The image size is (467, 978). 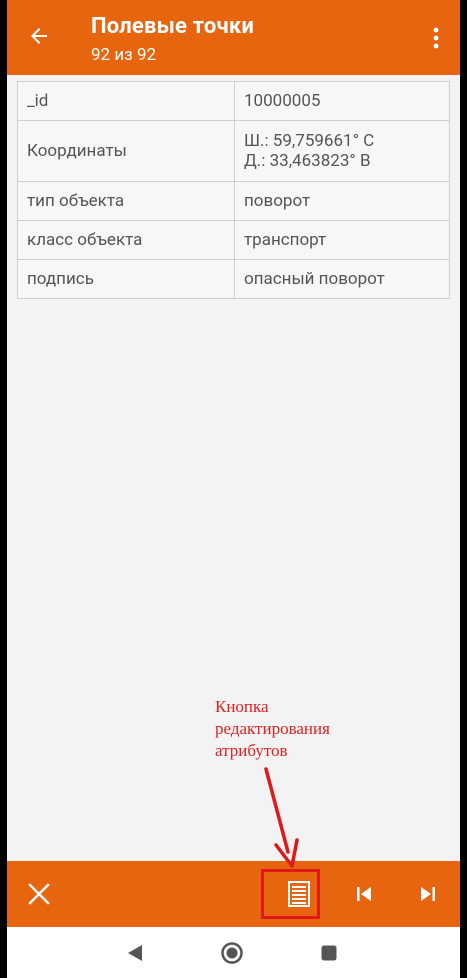 What do you see at coordinates (233, 894) in the screenshot?
I see `bottom-toolbar` at bounding box center [233, 894].